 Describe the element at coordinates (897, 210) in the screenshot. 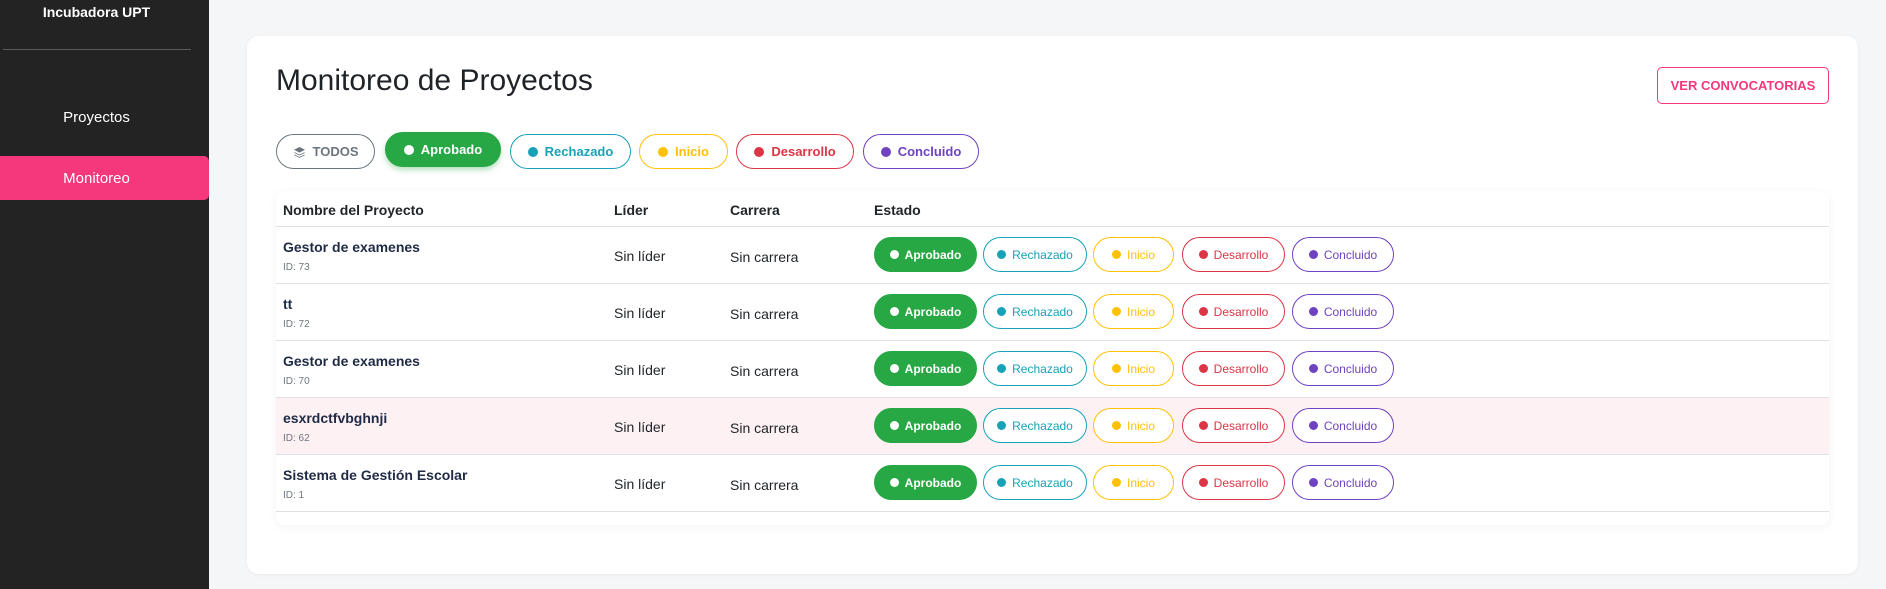

I see `column-header-estado: Estado` at that location.